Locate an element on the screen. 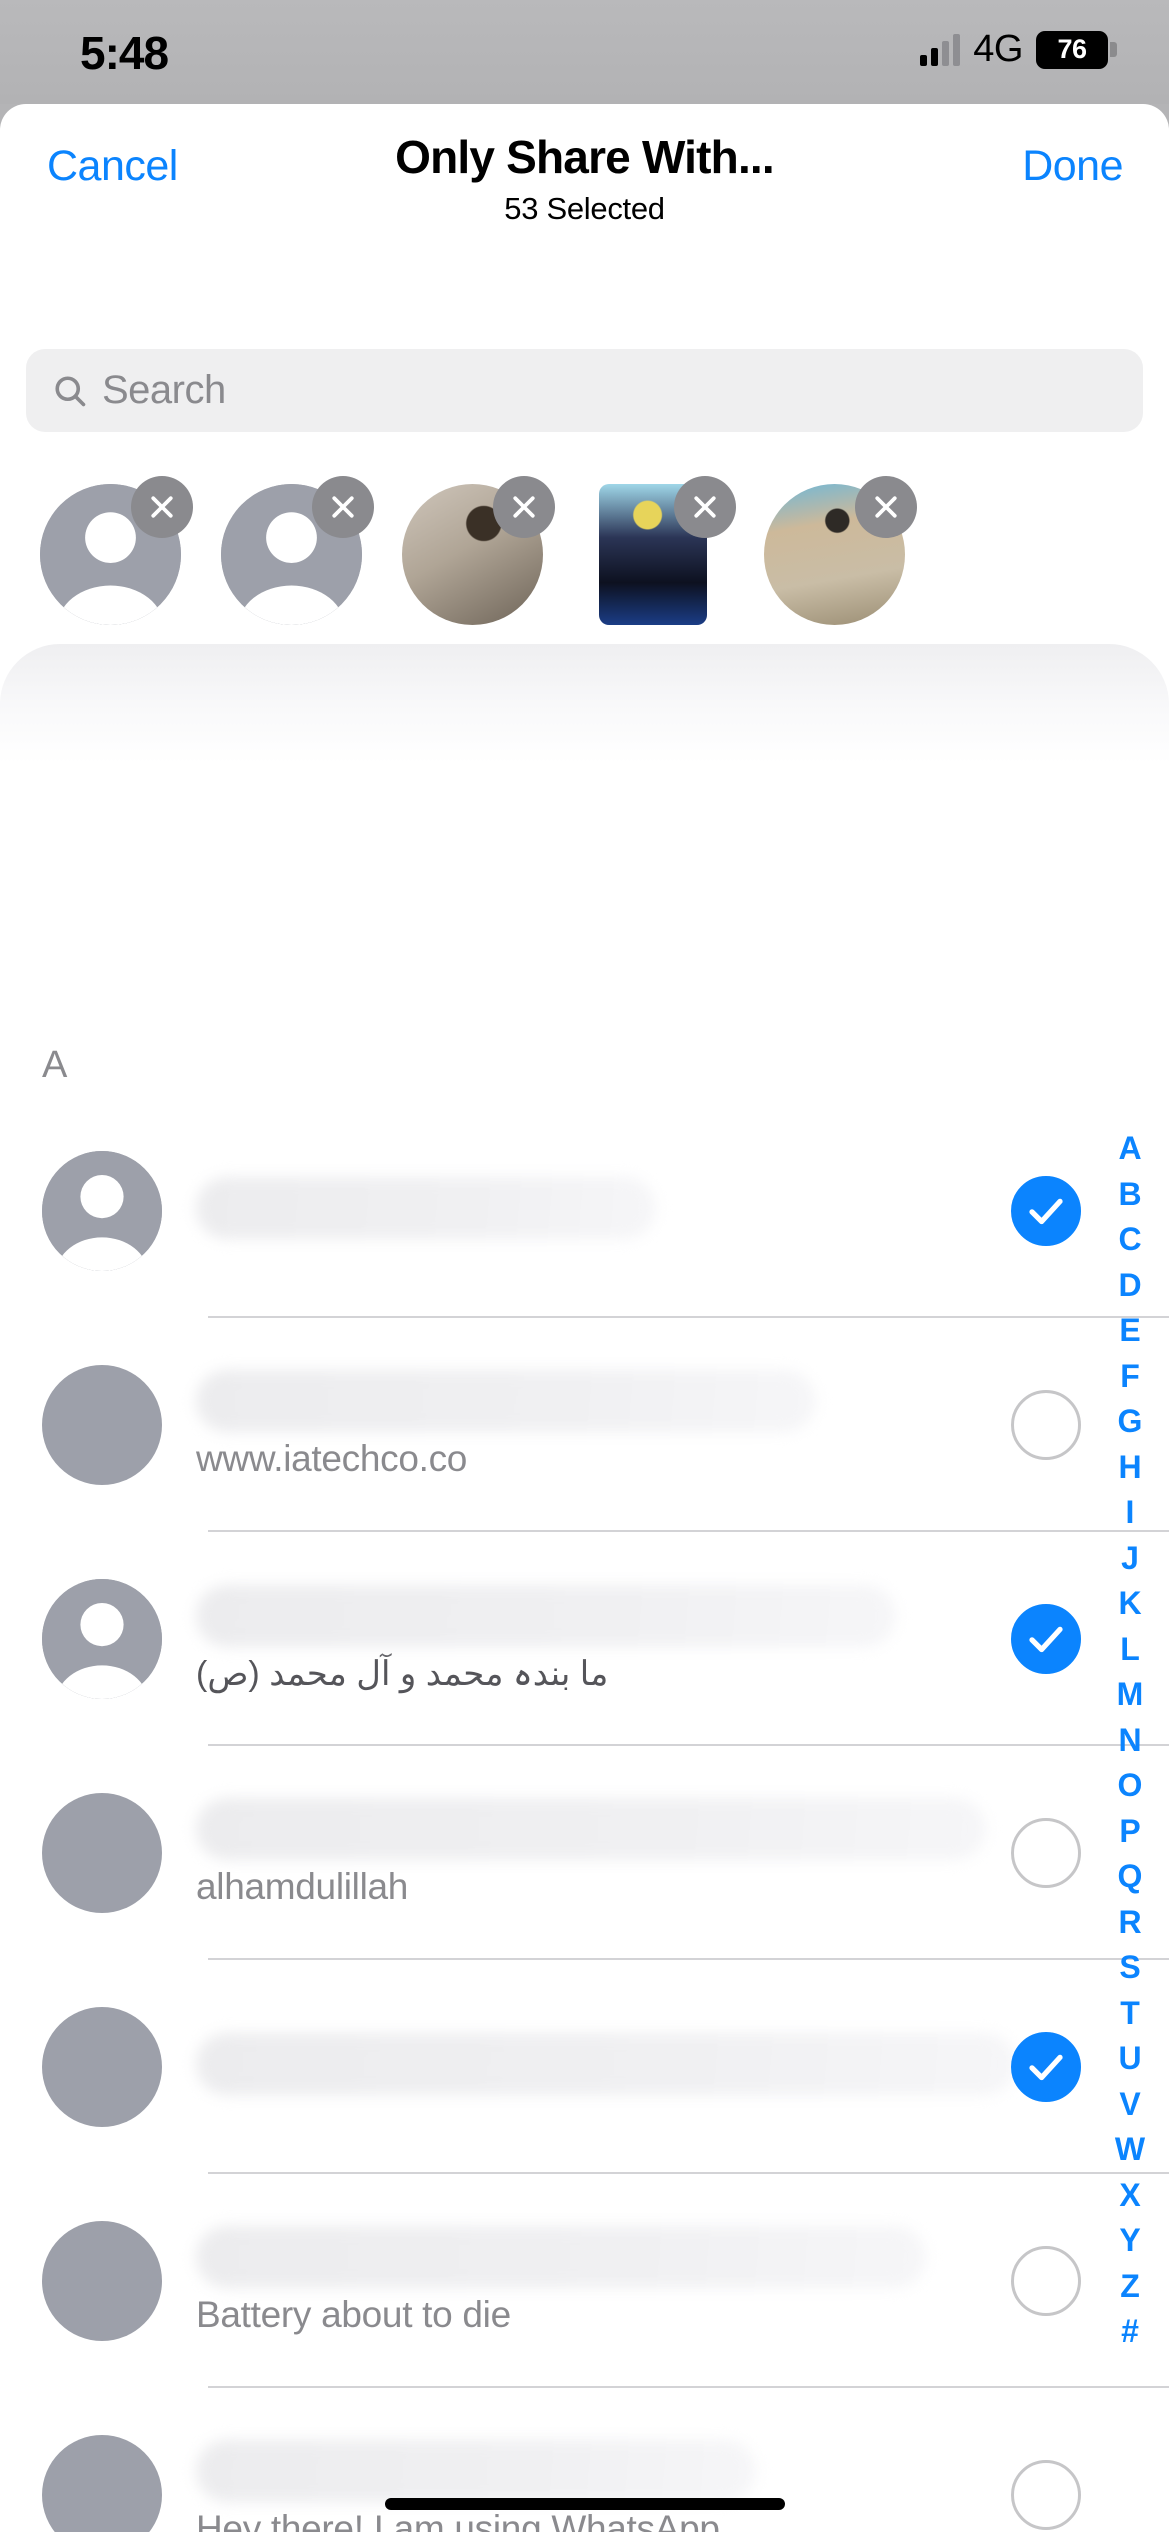 Image resolution: width=1169 pixels, height=2532 pixels. status-bar-indicators: 4G 76 is located at coordinates (1018, 49).